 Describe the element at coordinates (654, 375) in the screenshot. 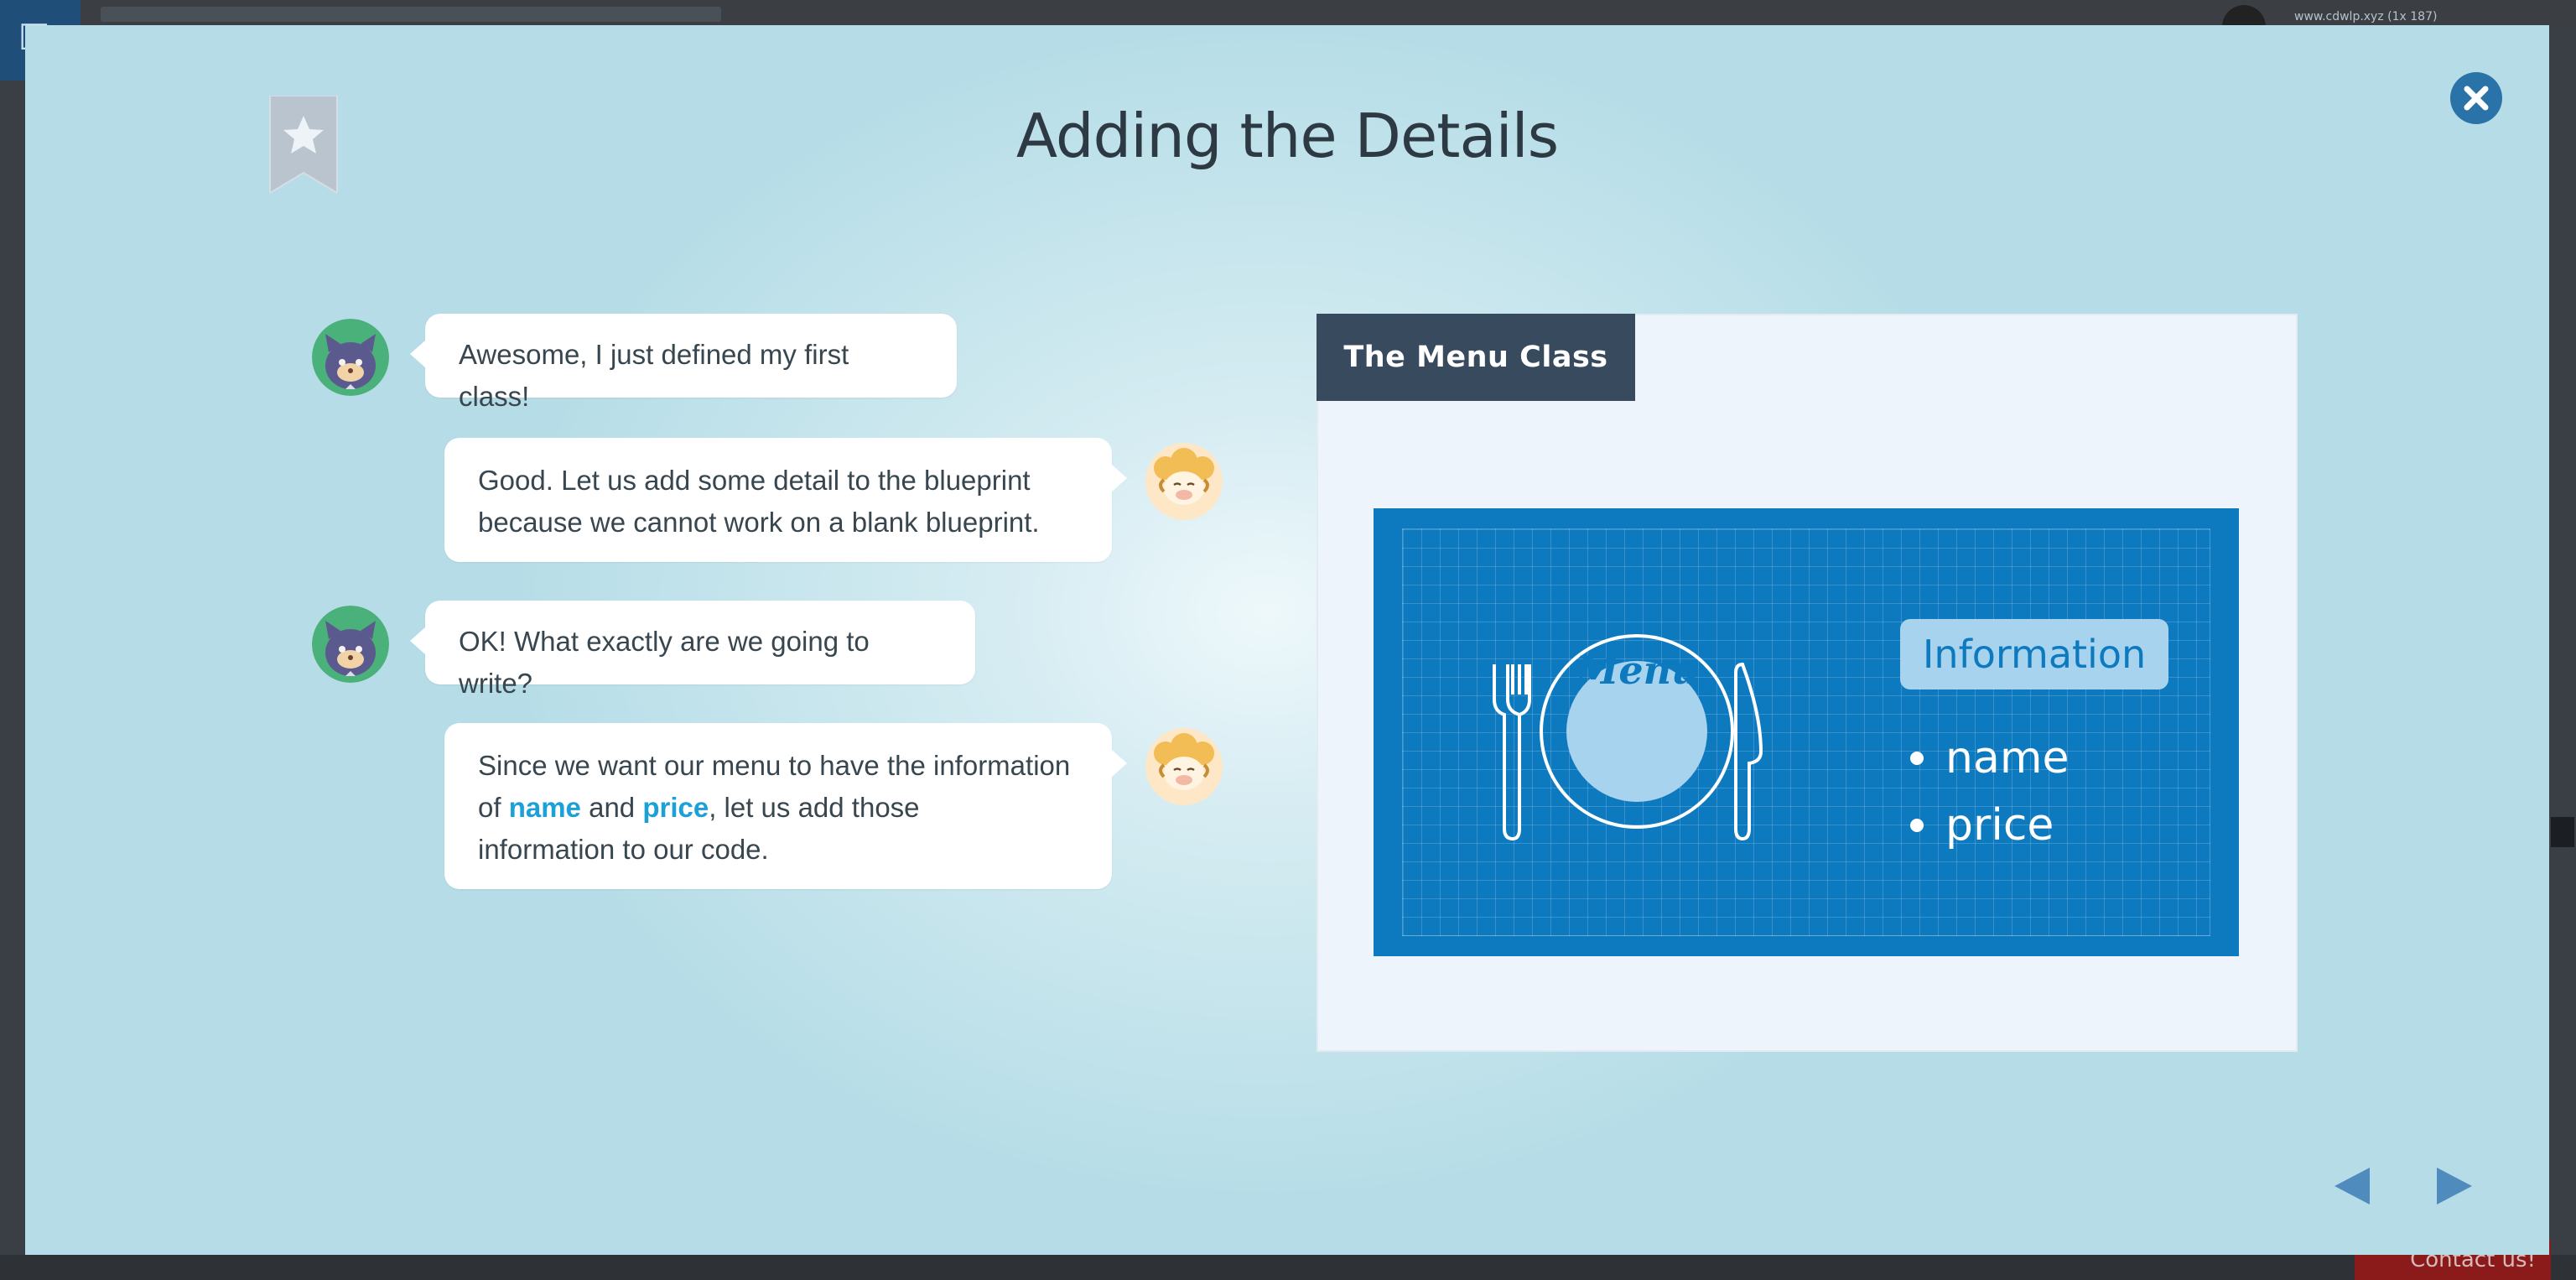

I see `chat-text-1: Awesome, I just defined my first class!` at that location.